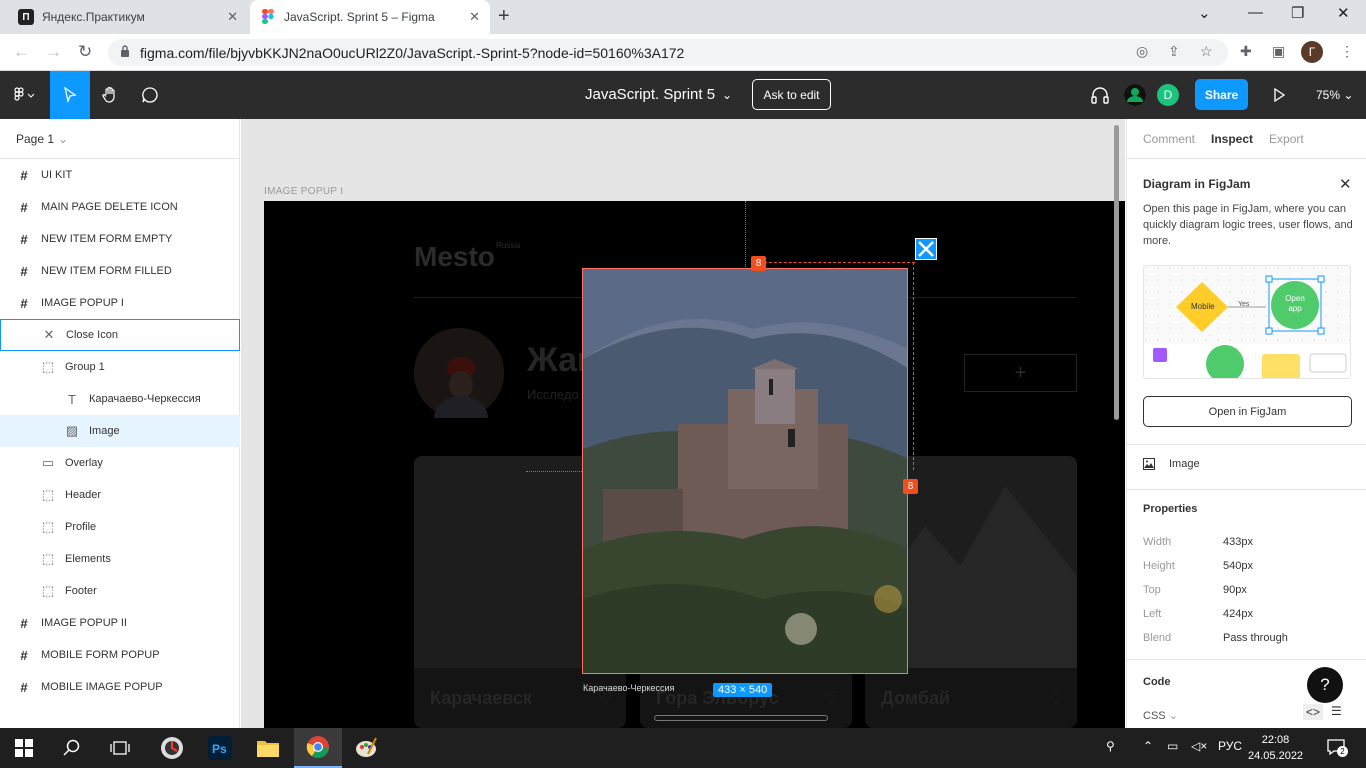 Image resolution: width=1366 pixels, height=768 pixels. What do you see at coordinates (1337, 747) in the screenshot?
I see `notifications-icon: 2` at bounding box center [1337, 747].